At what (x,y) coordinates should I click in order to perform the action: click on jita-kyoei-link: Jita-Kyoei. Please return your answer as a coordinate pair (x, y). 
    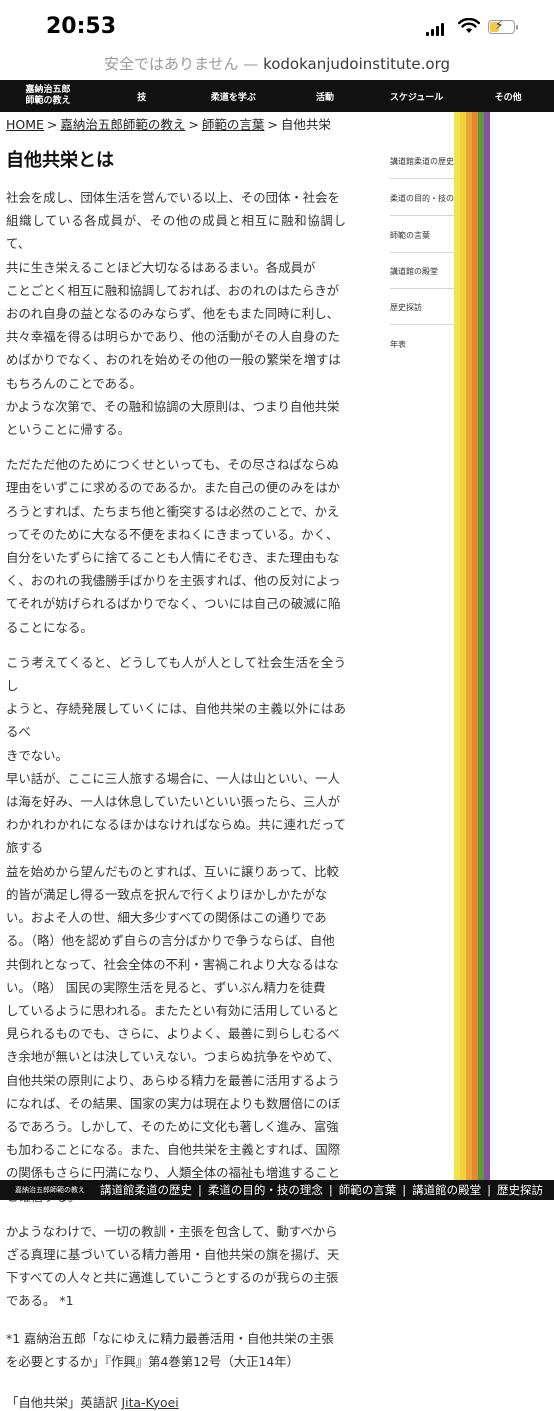
    Looking at the image, I should click on (149, 1402).